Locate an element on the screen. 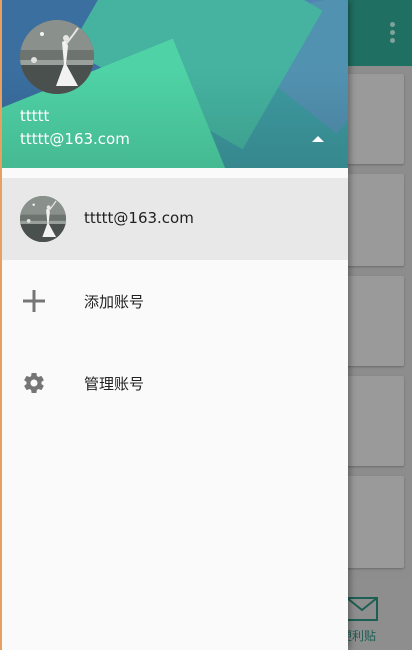 This screenshot has width=412, height=650. add-account-label: 添加账号 is located at coordinates (114, 302).